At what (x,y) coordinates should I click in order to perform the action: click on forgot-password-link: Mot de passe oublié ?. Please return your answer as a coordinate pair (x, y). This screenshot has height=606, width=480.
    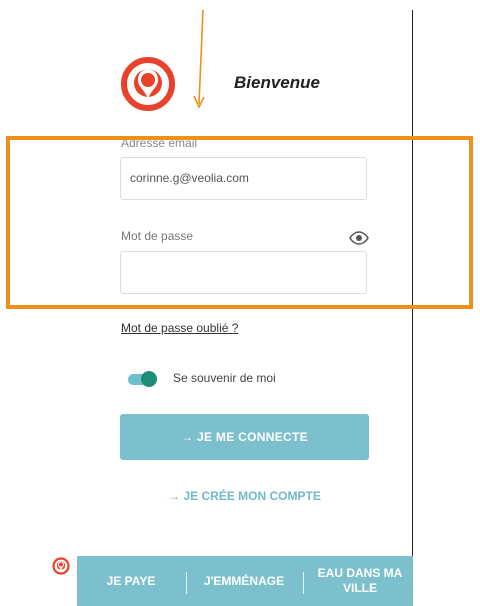
    Looking at the image, I should click on (179, 328).